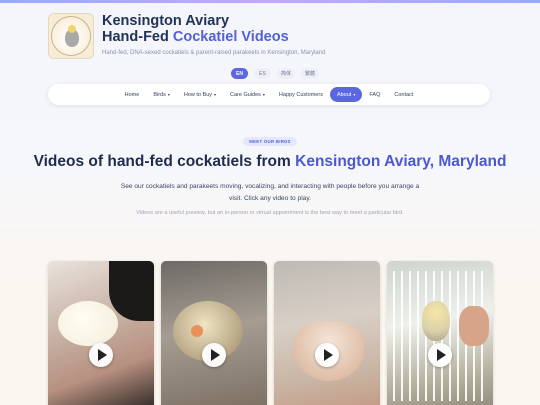 The width and height of the screenshot is (540, 405). I want to click on headline-accent: Kensington Aviary, Maryland, so click(401, 161).